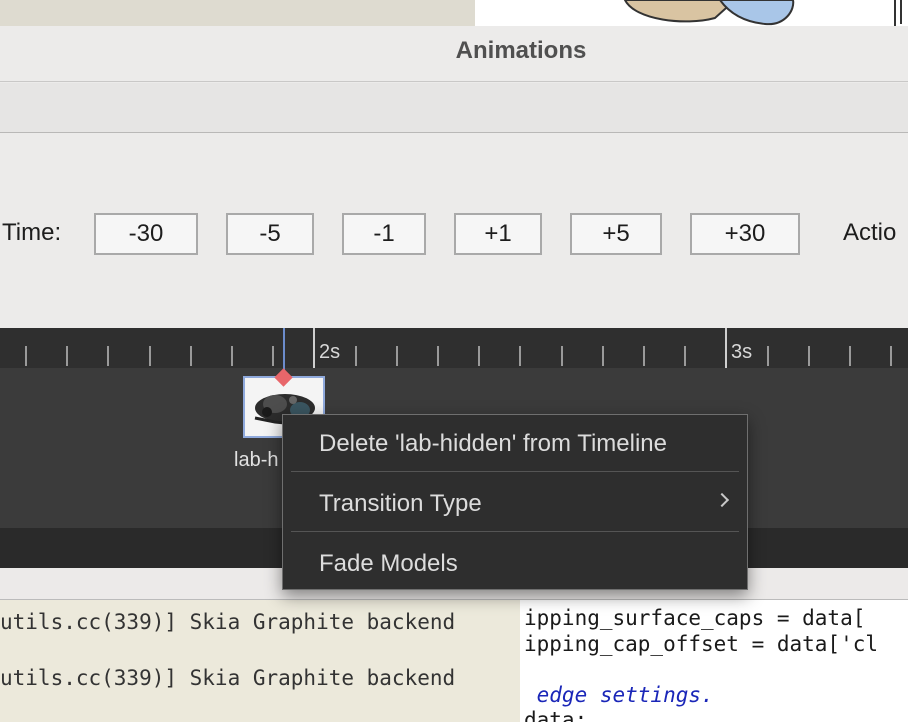  Describe the element at coordinates (384, 234) in the screenshot. I see `time-minus-1-button: -1` at that location.